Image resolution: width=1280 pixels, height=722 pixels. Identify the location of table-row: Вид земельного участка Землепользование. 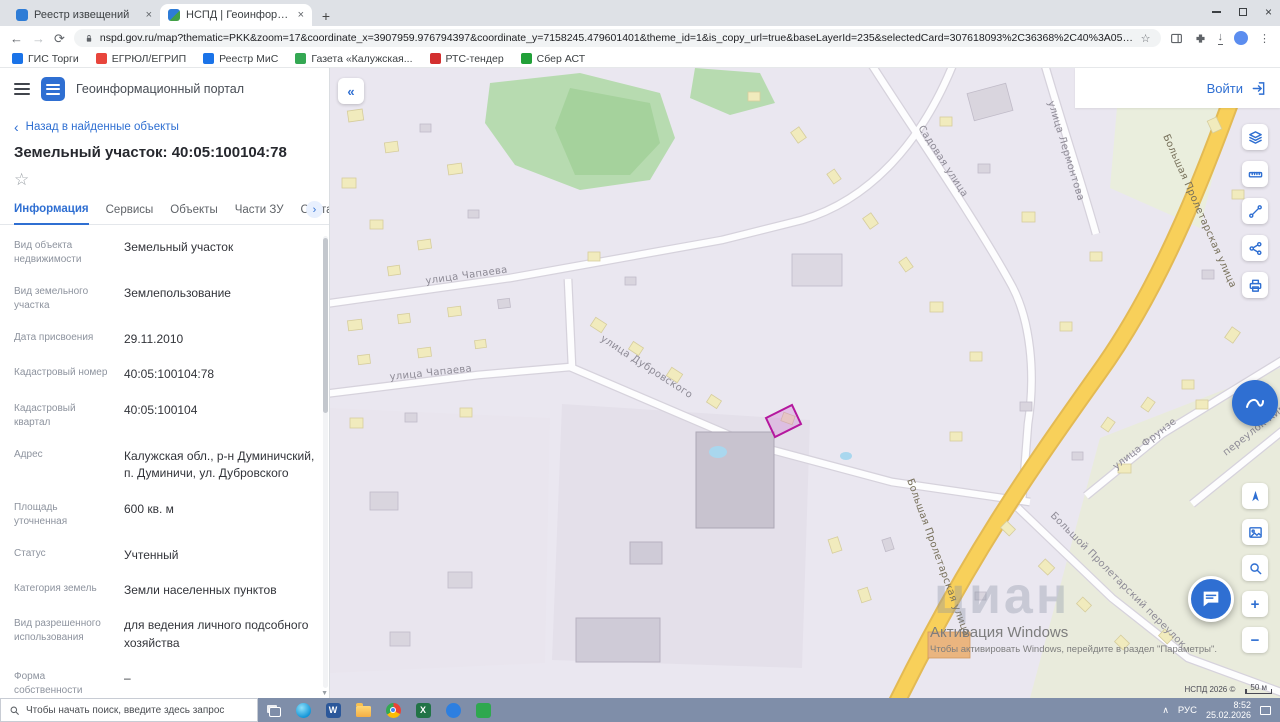
(164, 299).